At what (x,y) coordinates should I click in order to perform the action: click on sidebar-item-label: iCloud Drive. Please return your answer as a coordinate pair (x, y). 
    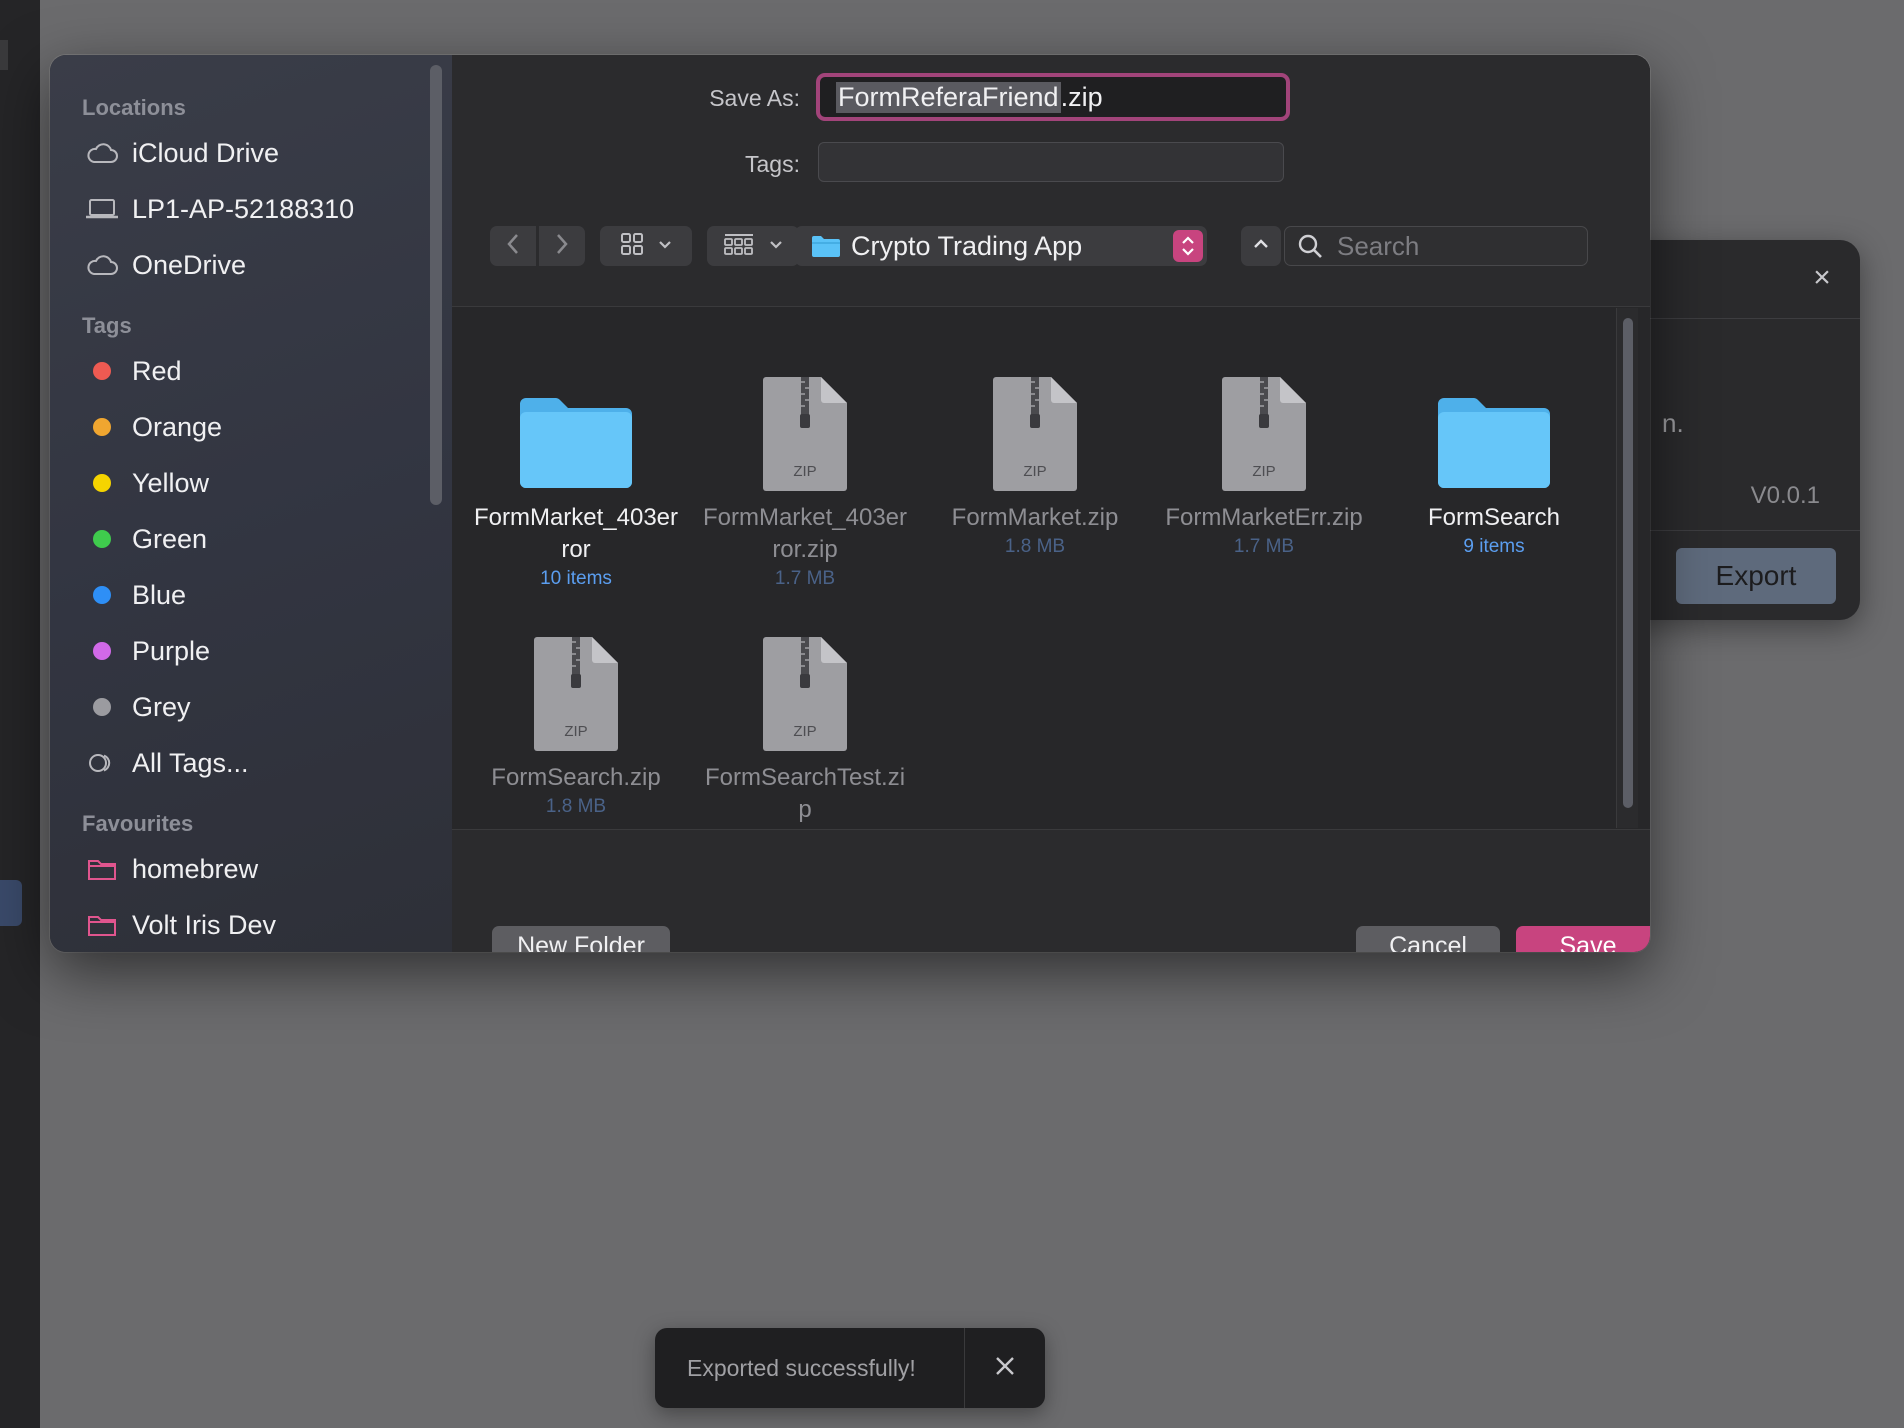
    Looking at the image, I should click on (206, 152).